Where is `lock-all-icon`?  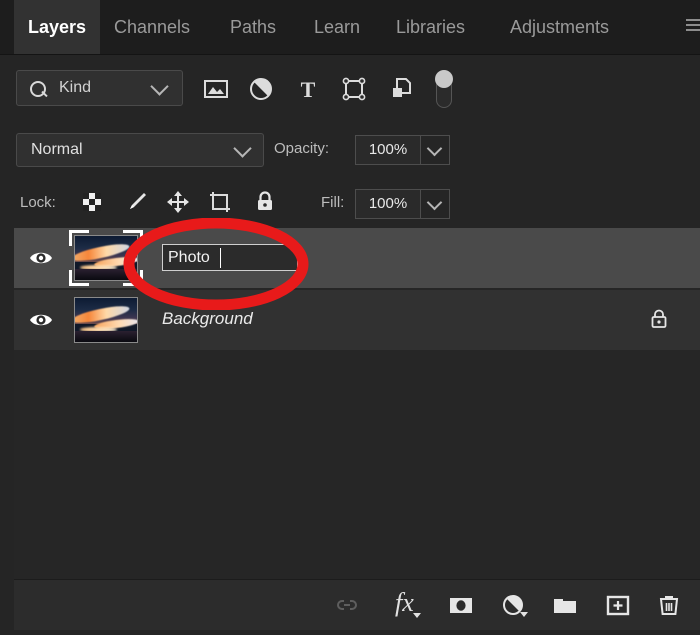 lock-all-icon is located at coordinates (265, 202).